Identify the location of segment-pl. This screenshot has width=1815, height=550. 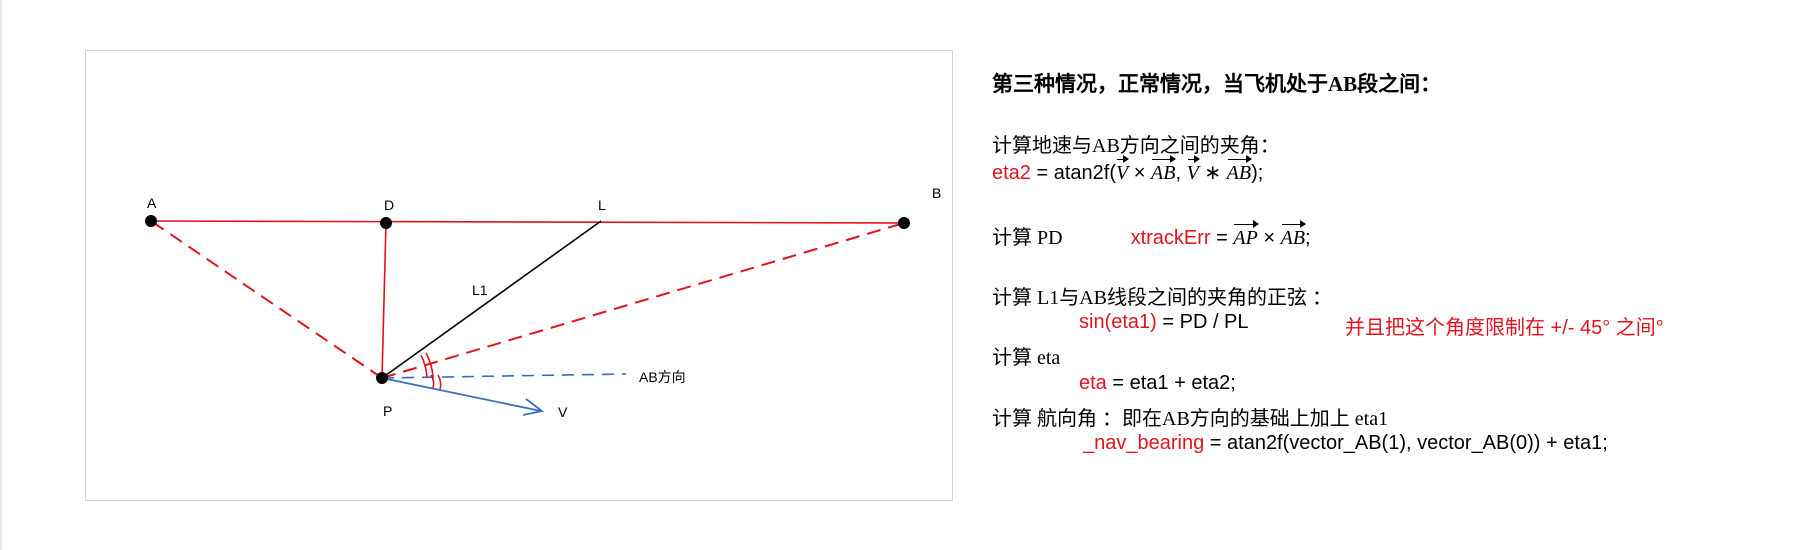
(491, 299).